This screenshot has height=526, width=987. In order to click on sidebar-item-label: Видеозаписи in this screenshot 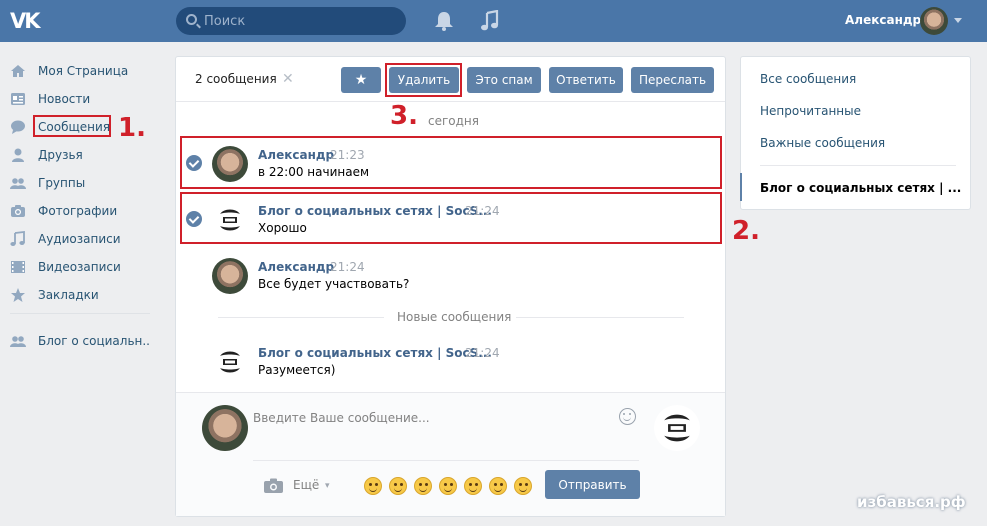, I will do `click(79, 267)`.